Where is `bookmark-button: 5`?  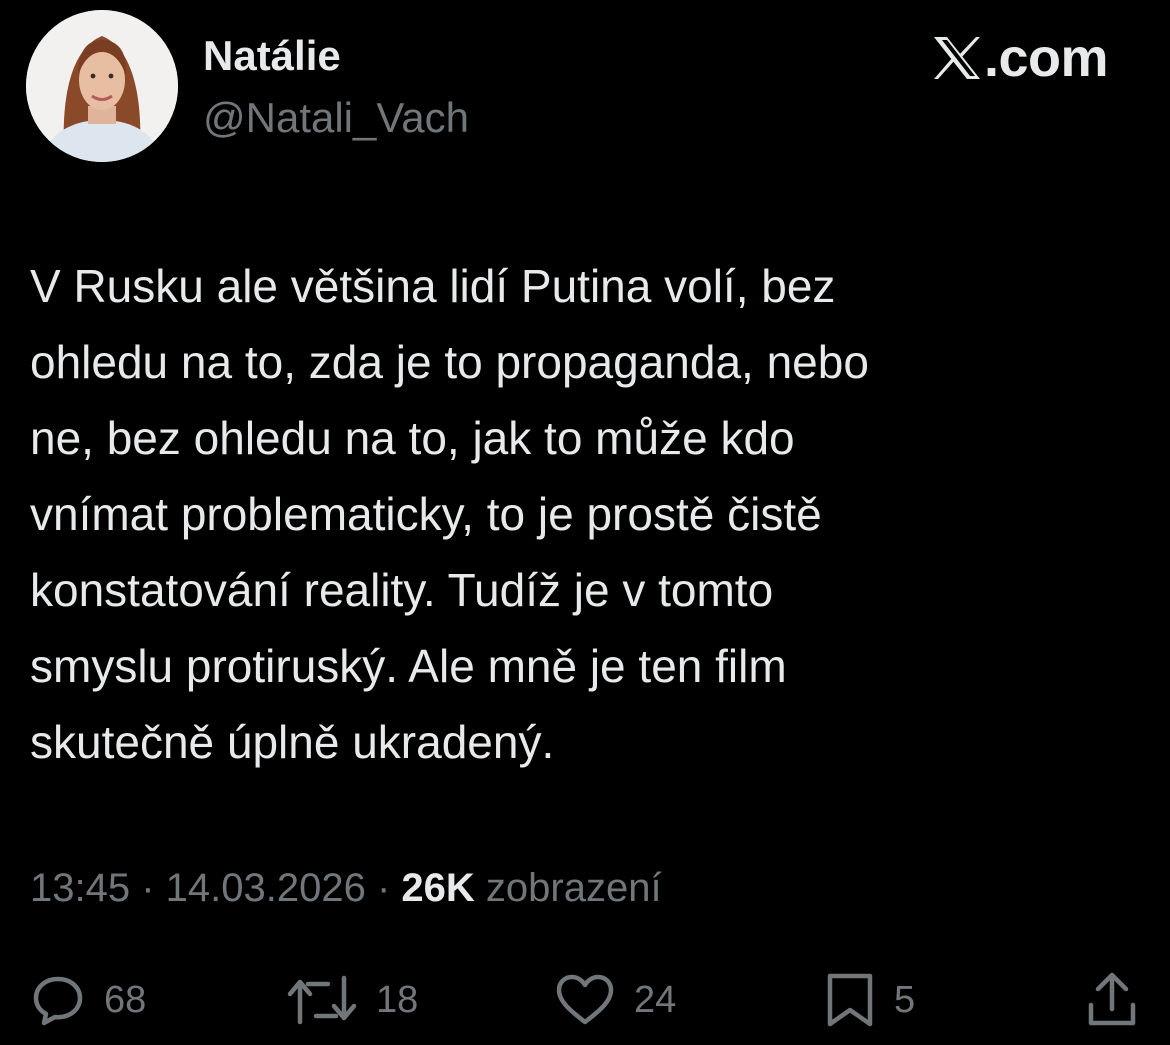
bookmark-button: 5 is located at coordinates (869, 1000).